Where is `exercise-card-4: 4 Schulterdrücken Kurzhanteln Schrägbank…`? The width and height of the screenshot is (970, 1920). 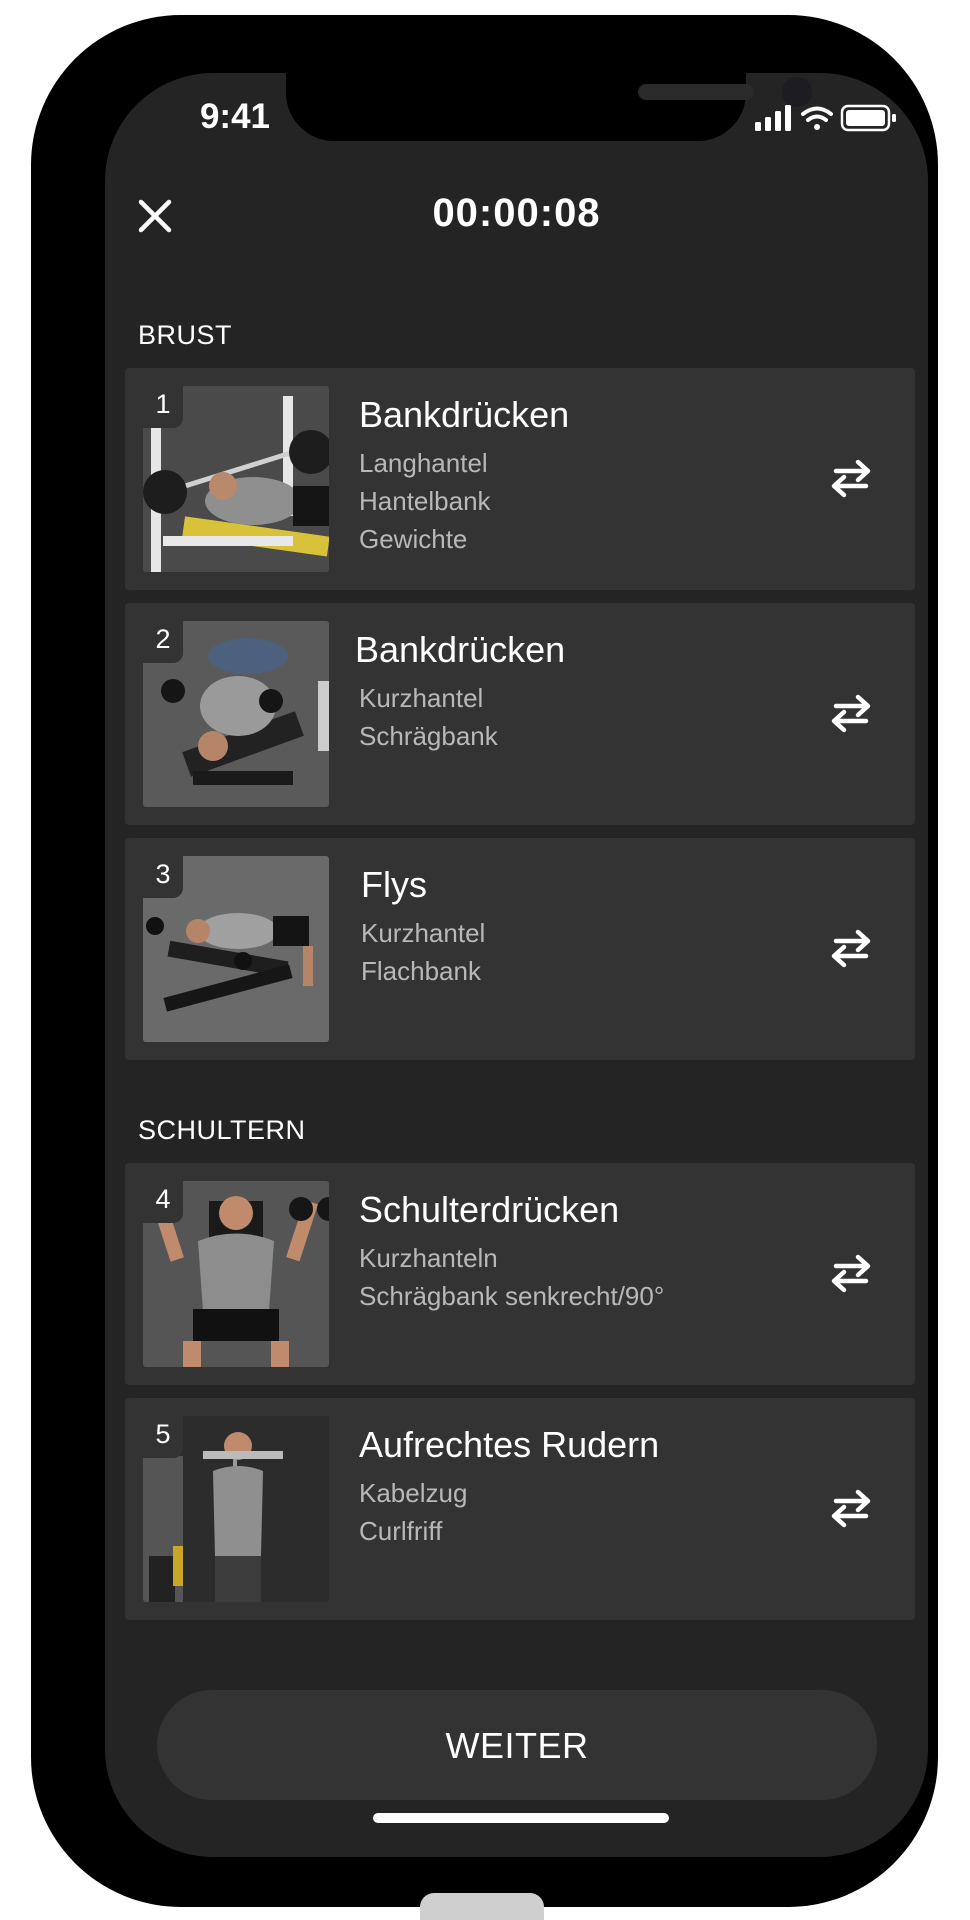
exercise-card-4: 4 Schulterdrücken Kurzhanteln Schrägbank… is located at coordinates (520, 1274).